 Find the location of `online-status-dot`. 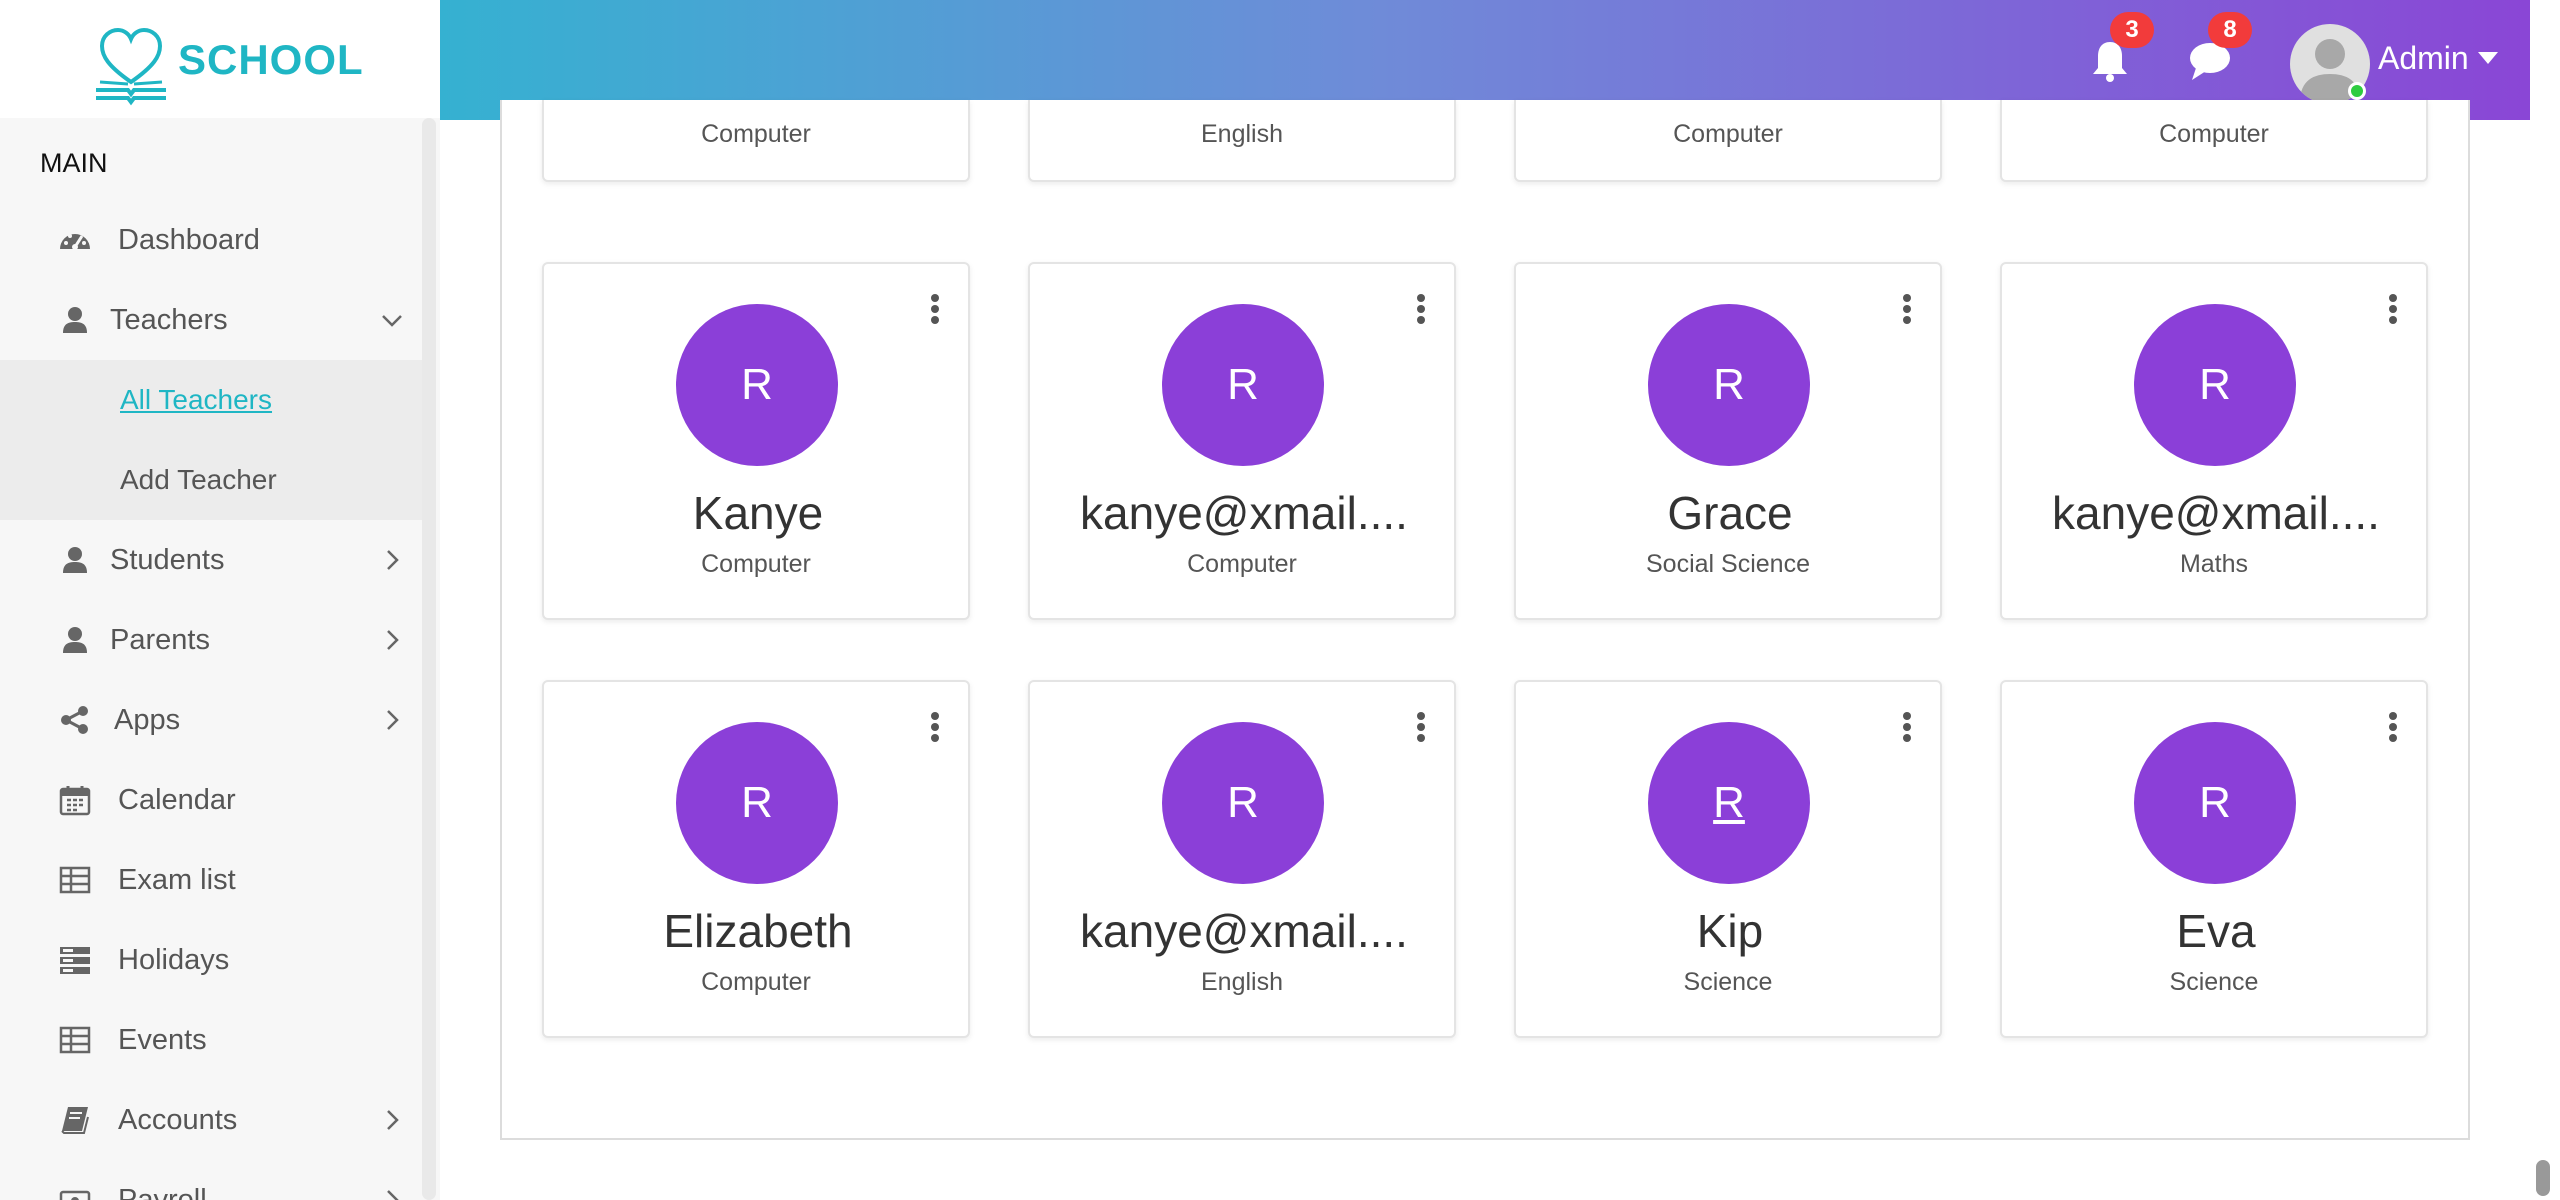

online-status-dot is located at coordinates (2357, 91).